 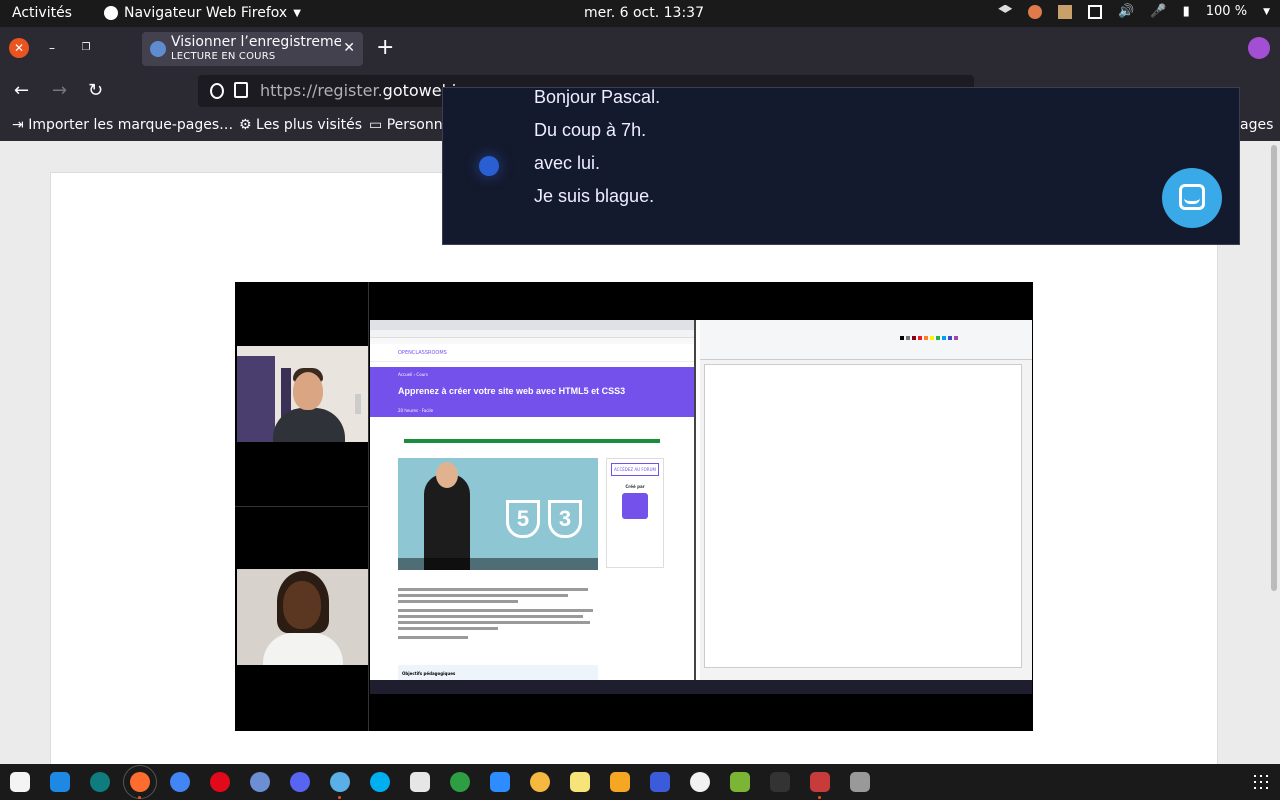 I want to click on webcam-attendee, so click(x=302, y=617).